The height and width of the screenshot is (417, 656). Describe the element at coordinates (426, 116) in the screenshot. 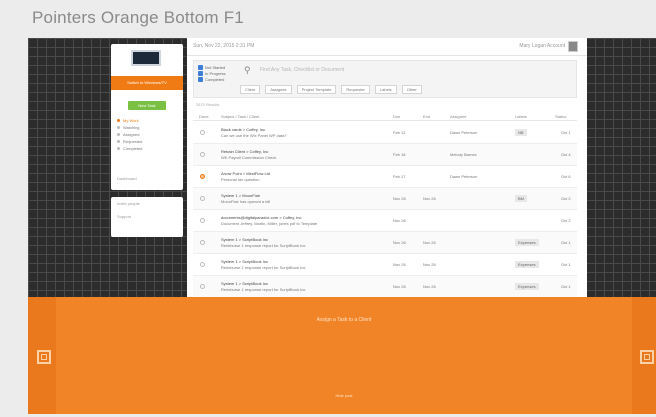

I see `column-header: End` at that location.